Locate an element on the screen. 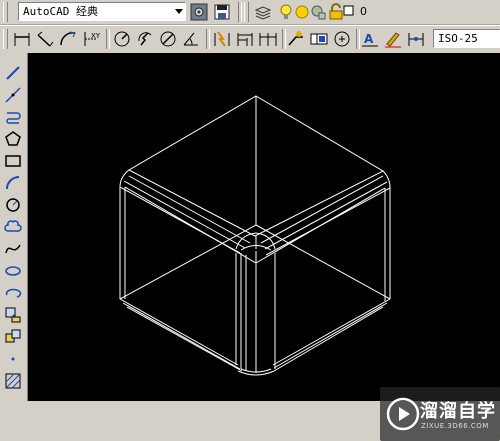  continue-dimension-button is located at coordinates (268, 39).